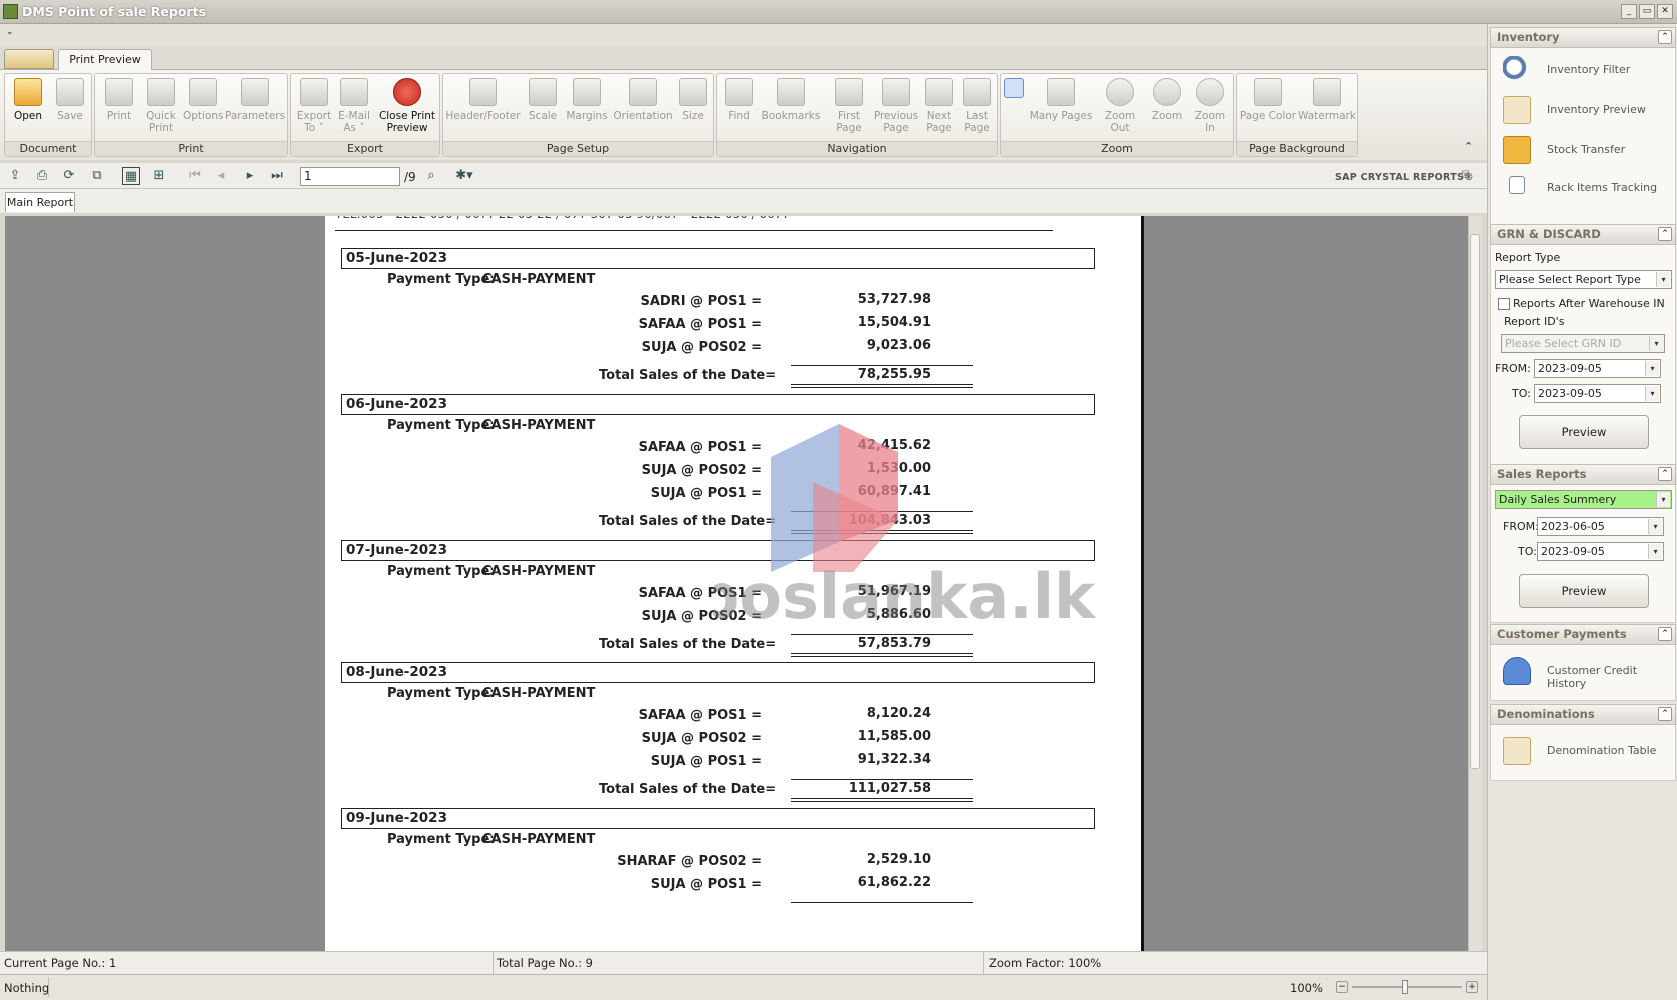 Image resolution: width=1677 pixels, height=1000 pixels. Describe the element at coordinates (1120, 105) in the screenshot. I see `zoom-out-button: Zoom Out` at that location.